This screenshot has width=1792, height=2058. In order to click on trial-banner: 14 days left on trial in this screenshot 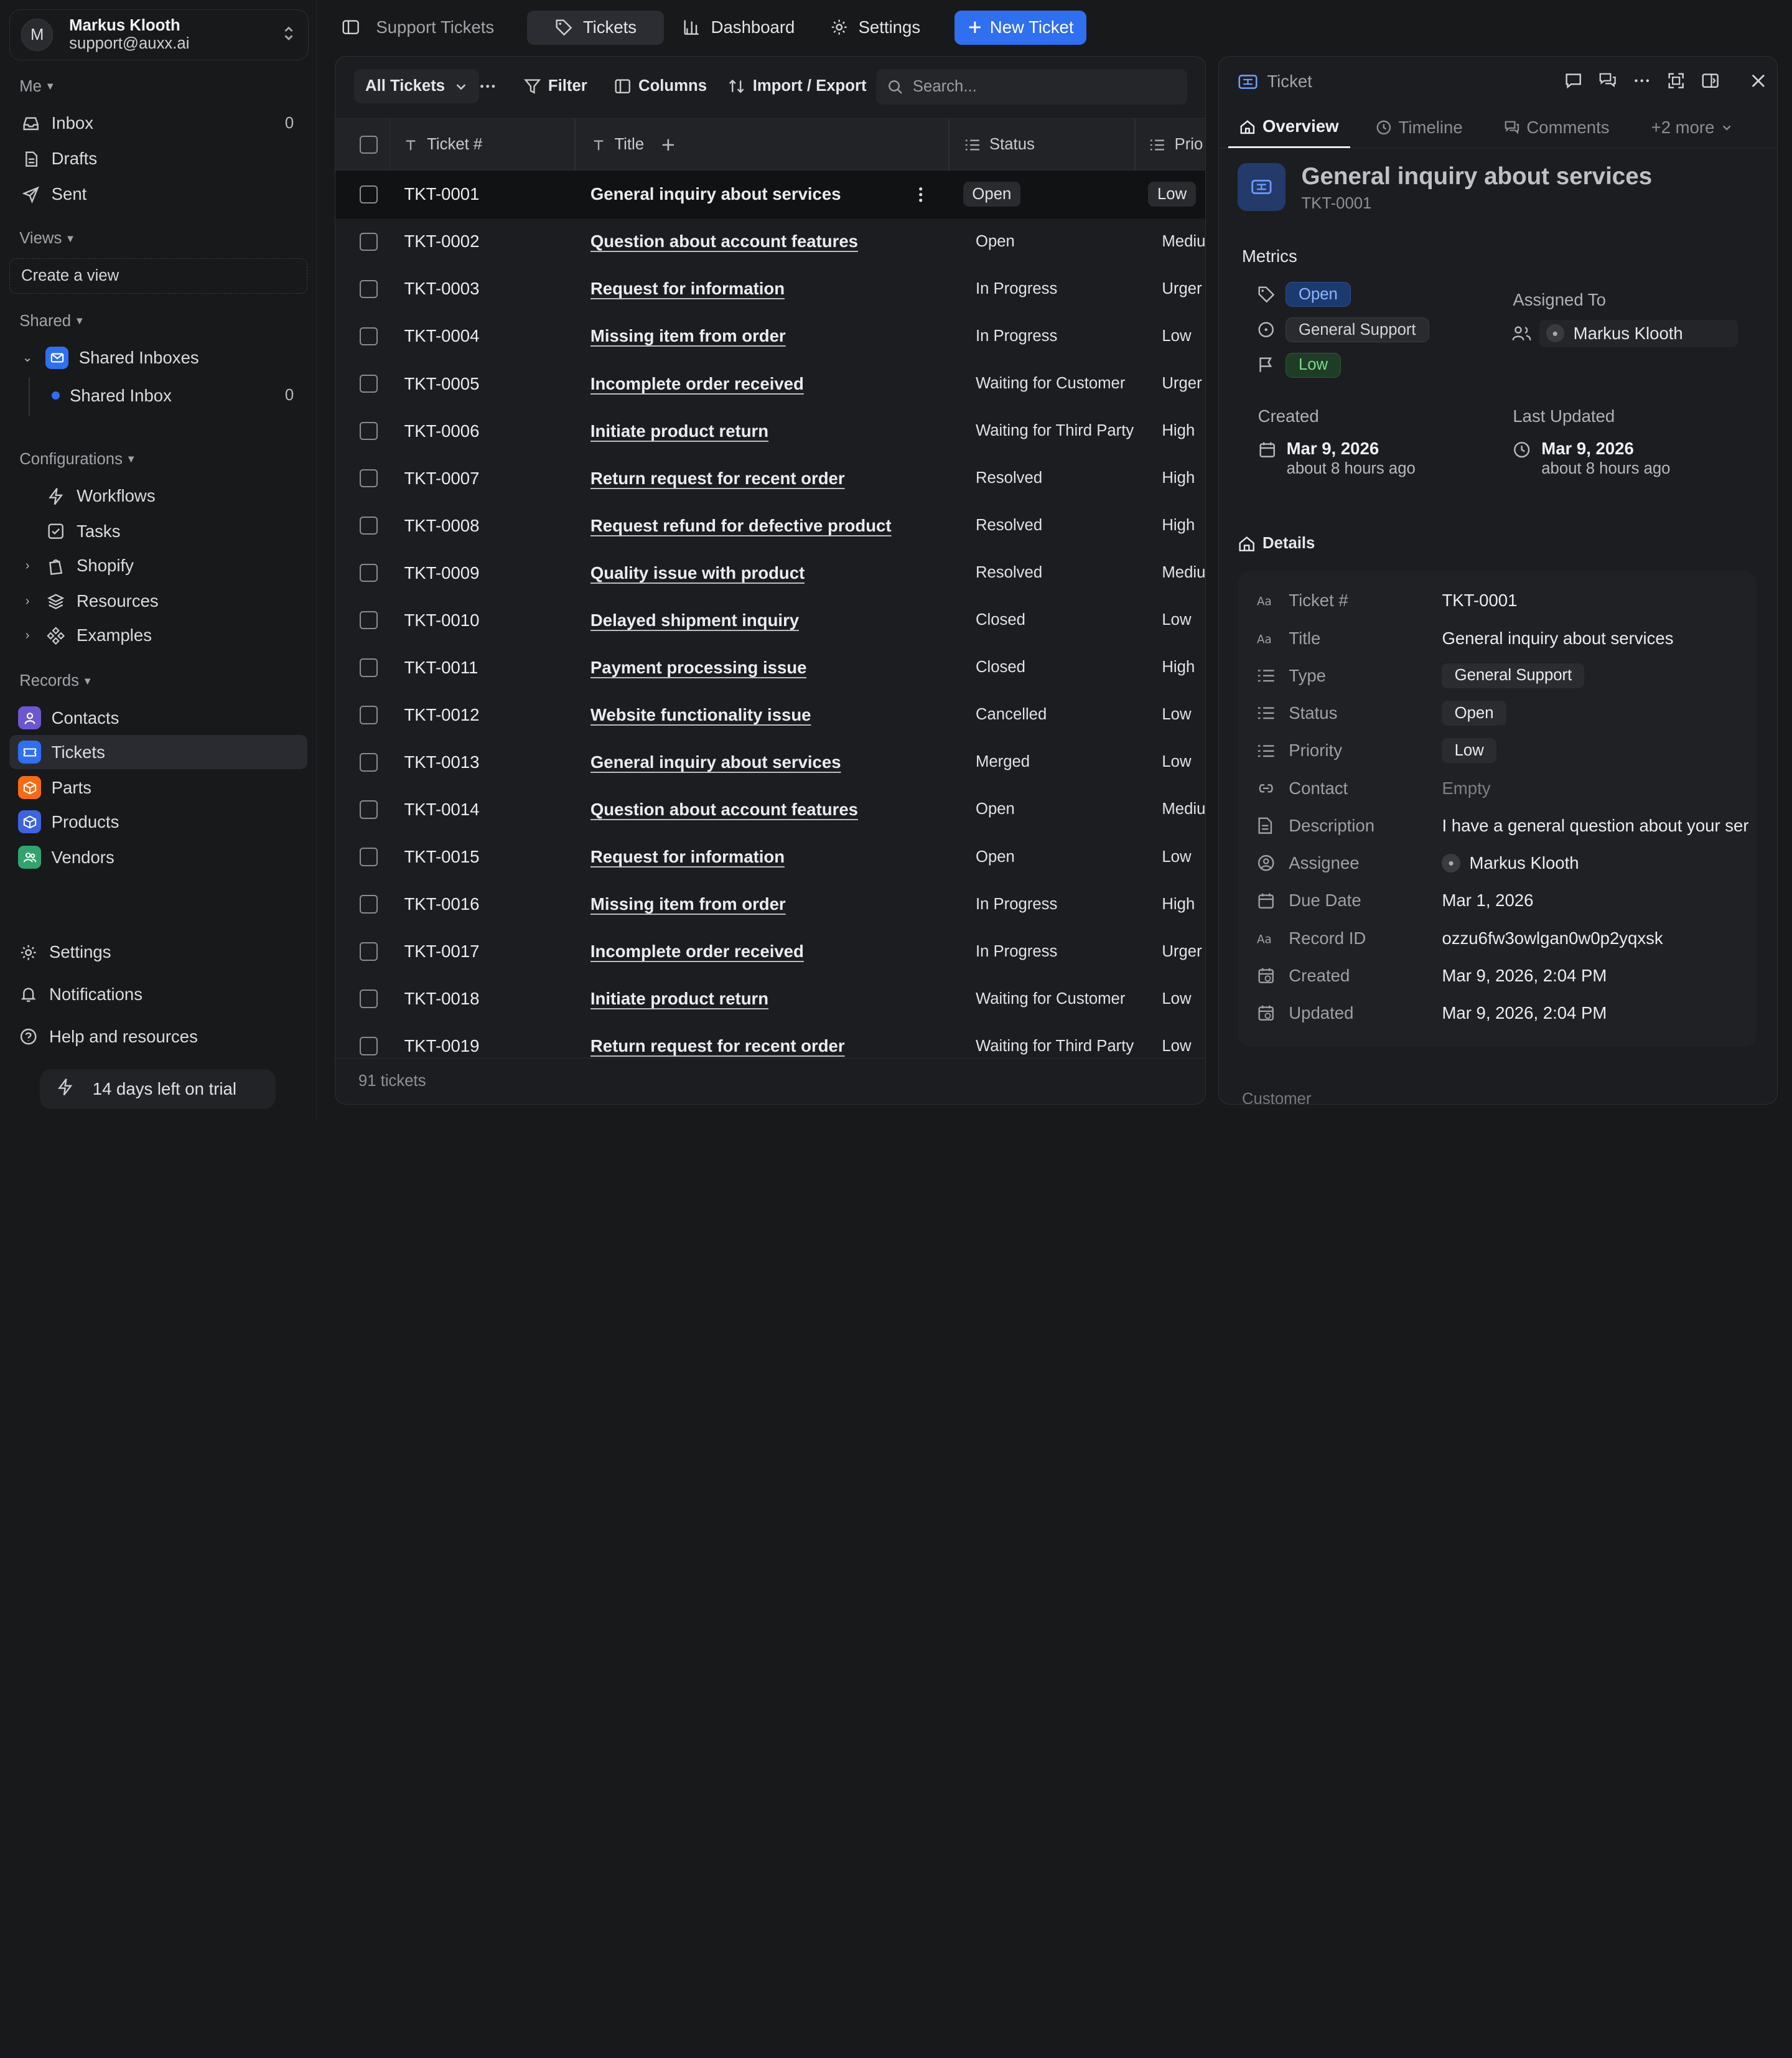, I will do `click(158, 1089)`.